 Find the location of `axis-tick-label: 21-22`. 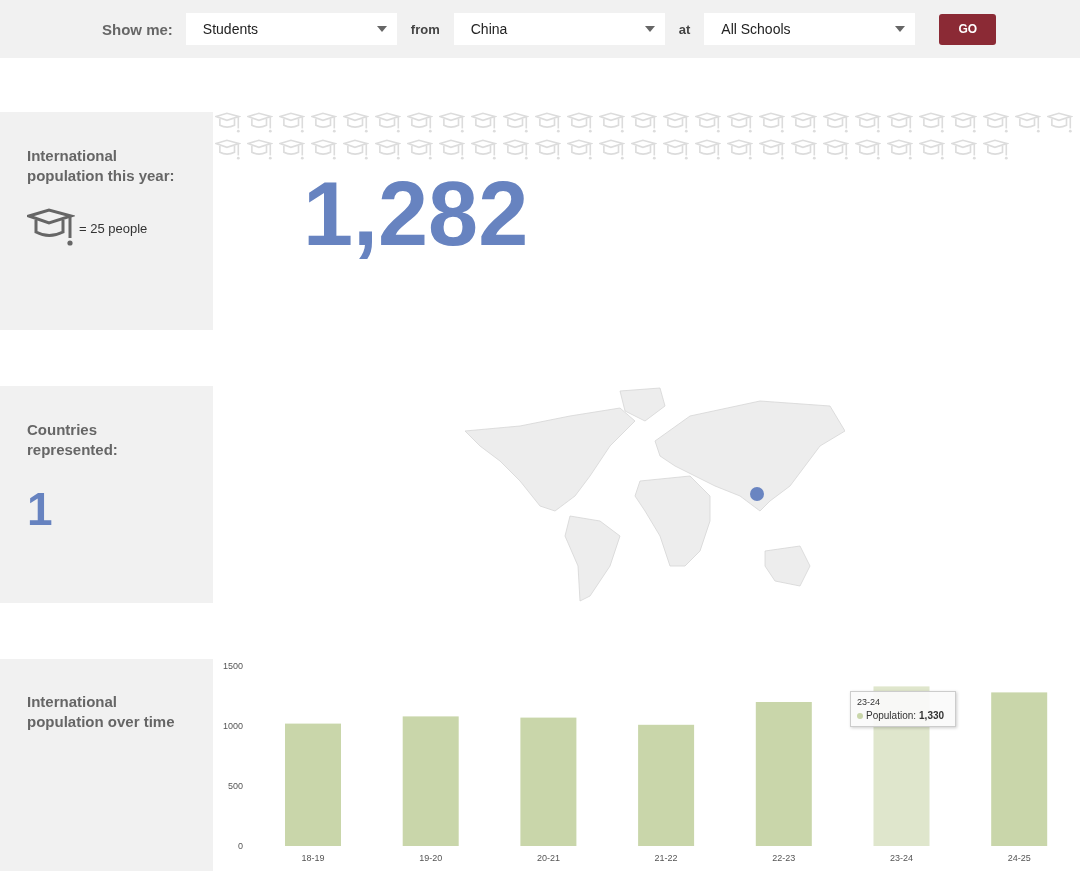

axis-tick-label: 21-22 is located at coordinates (666, 858).